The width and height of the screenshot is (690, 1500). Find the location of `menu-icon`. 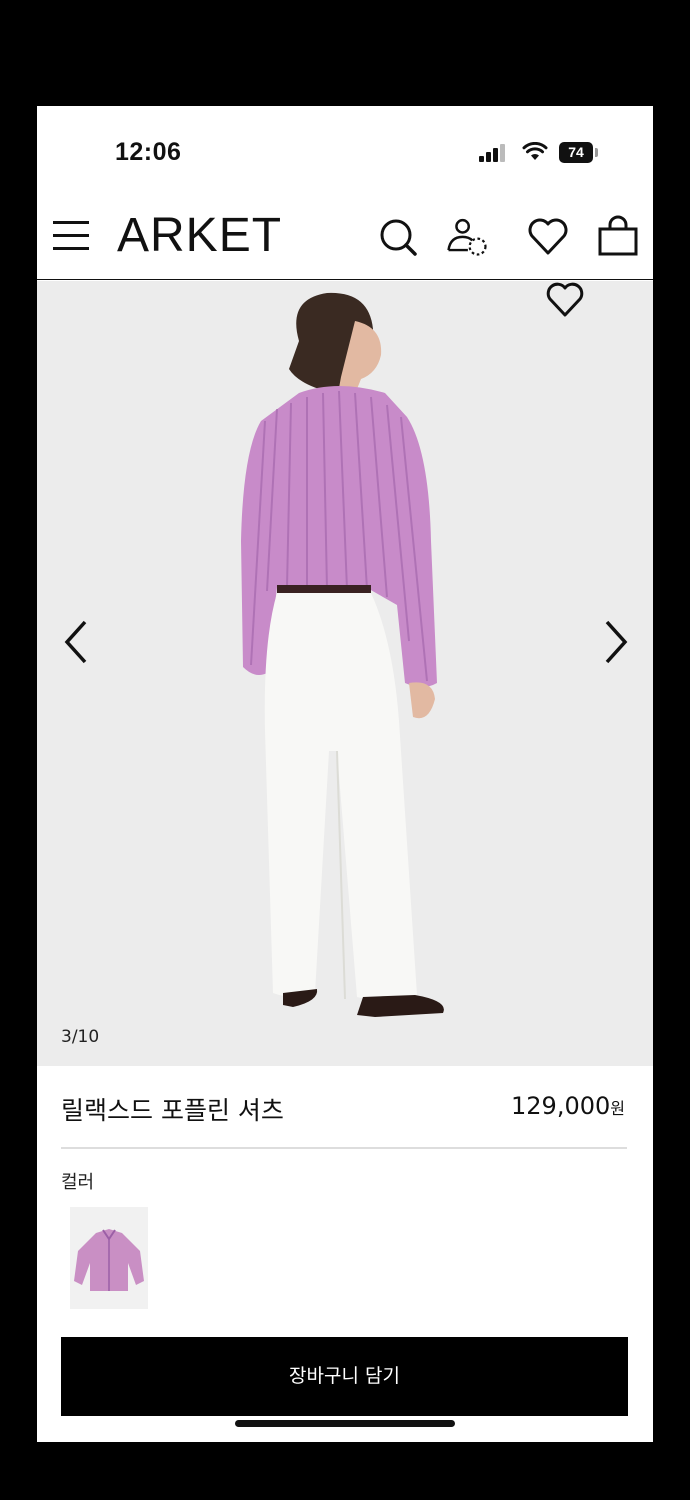

menu-icon is located at coordinates (72, 236).